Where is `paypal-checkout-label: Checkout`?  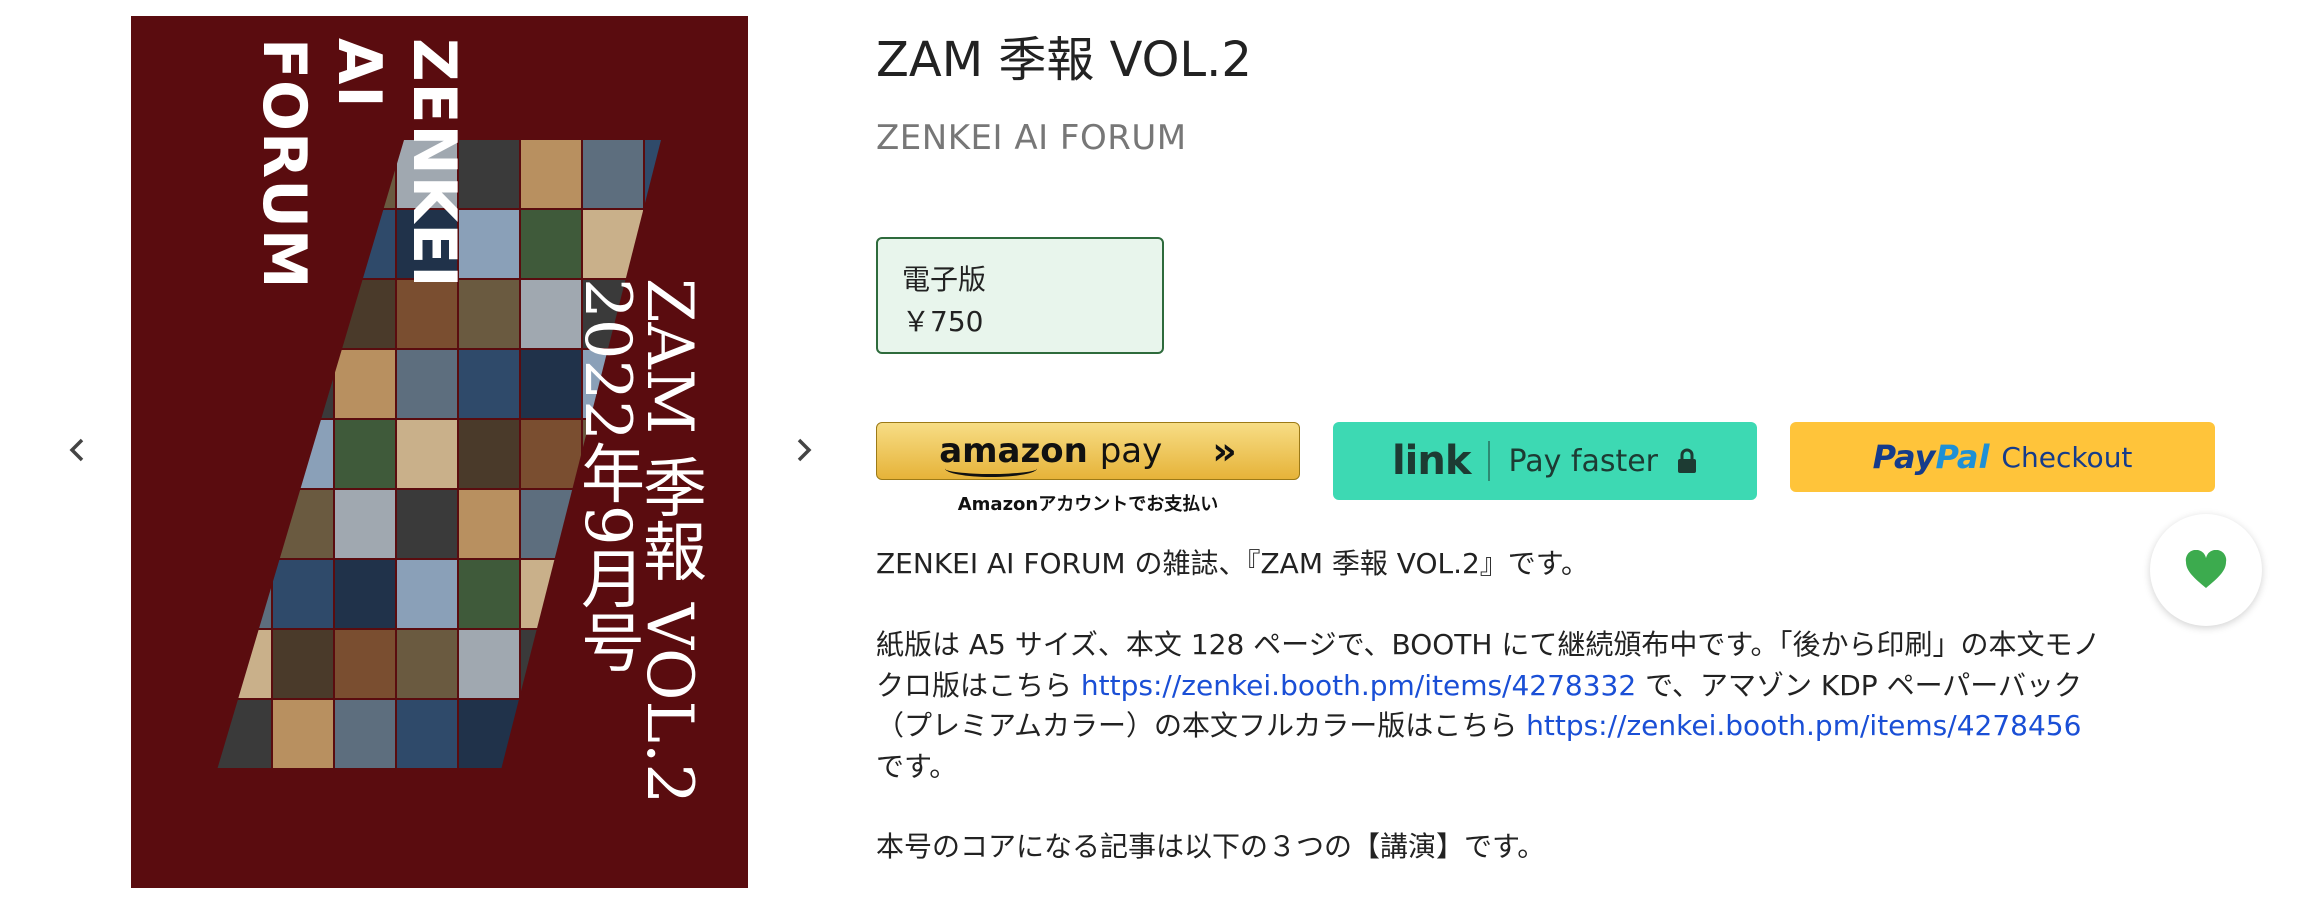
paypal-checkout-label: Checkout is located at coordinates (2067, 457).